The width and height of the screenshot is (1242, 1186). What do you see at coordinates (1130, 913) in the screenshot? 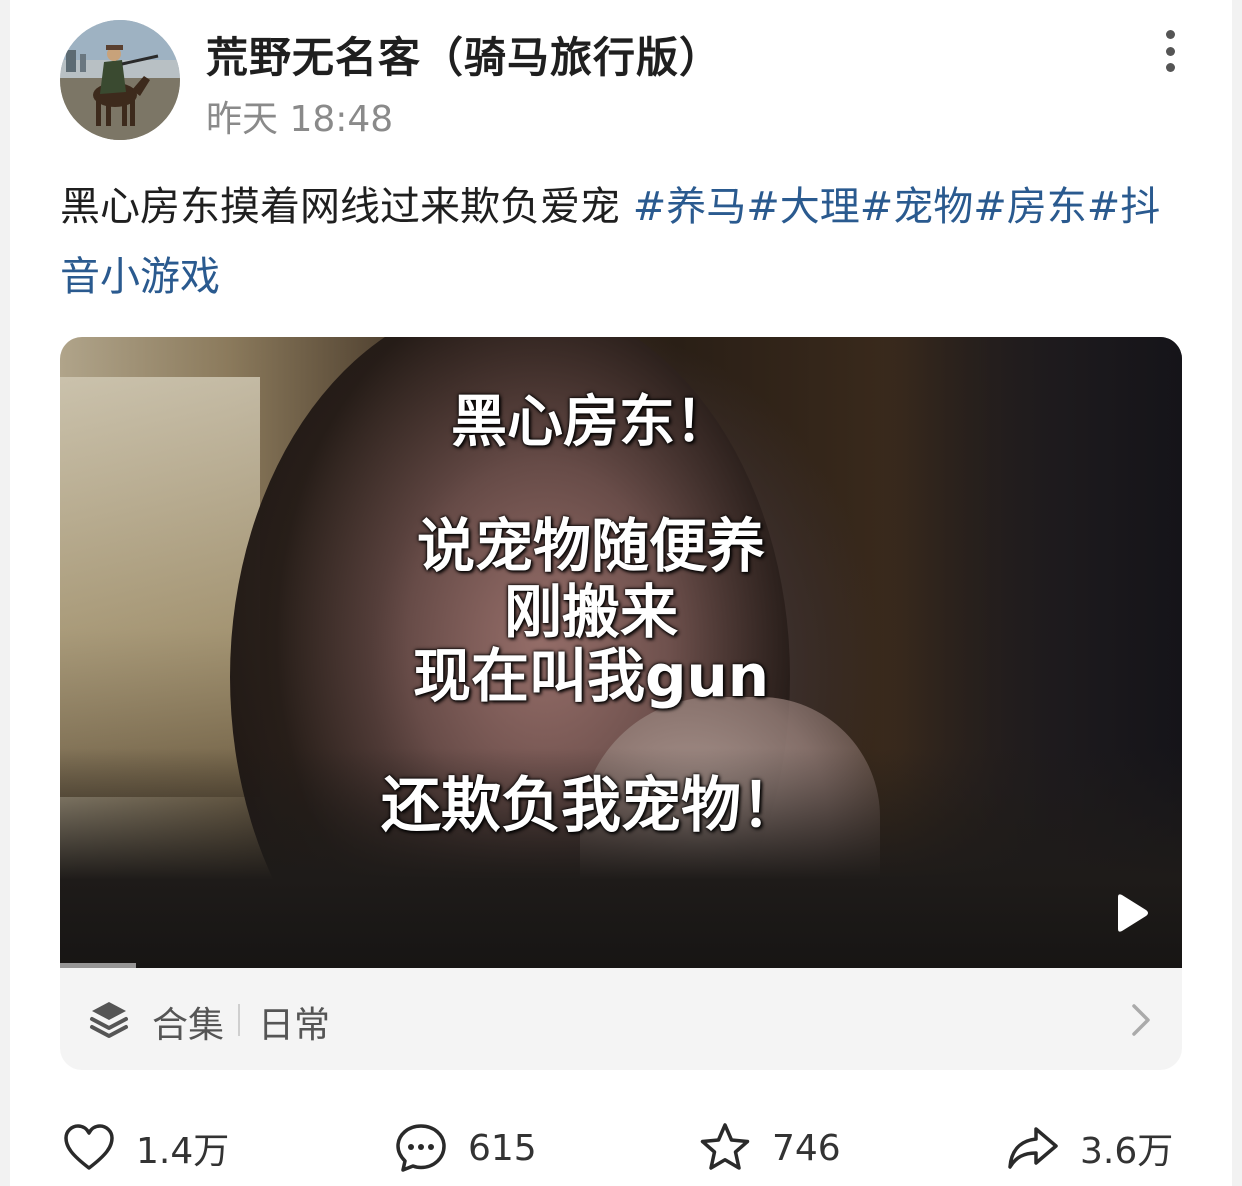
I see `play-icon` at bounding box center [1130, 913].